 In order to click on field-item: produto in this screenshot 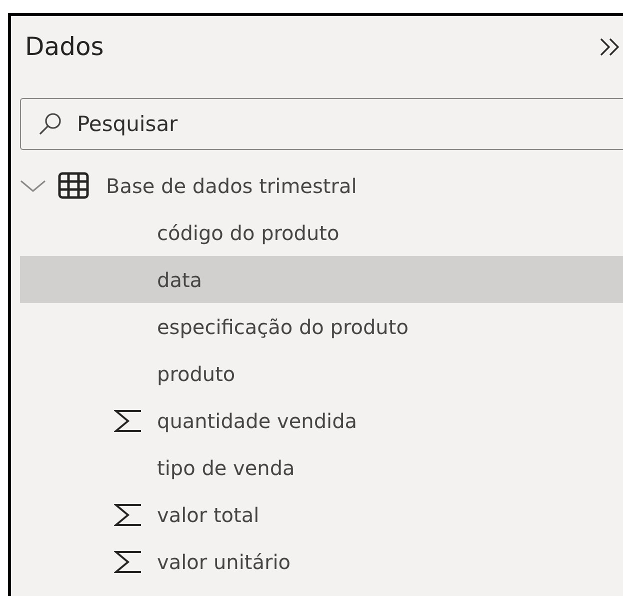, I will do `click(321, 373)`.